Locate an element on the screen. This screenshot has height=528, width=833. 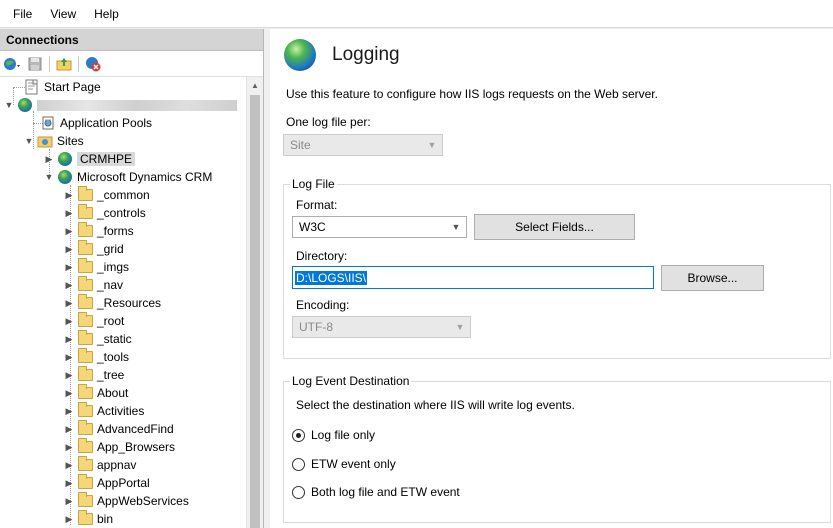
scroll-up-arrow-icon: ▲ is located at coordinates (255, 85).